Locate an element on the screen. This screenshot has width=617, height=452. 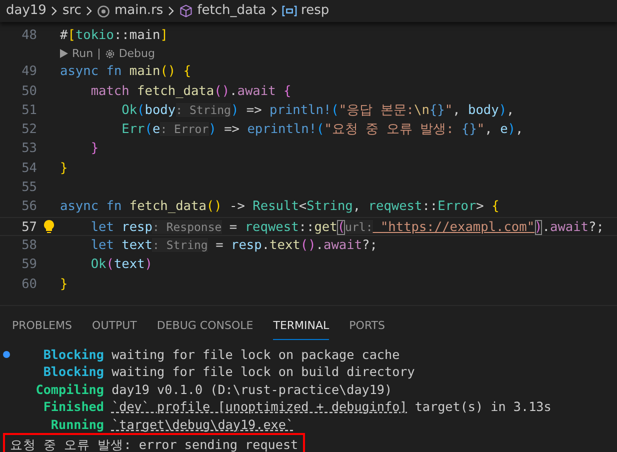
breadcrumb-item: day19 is located at coordinates (26, 11).